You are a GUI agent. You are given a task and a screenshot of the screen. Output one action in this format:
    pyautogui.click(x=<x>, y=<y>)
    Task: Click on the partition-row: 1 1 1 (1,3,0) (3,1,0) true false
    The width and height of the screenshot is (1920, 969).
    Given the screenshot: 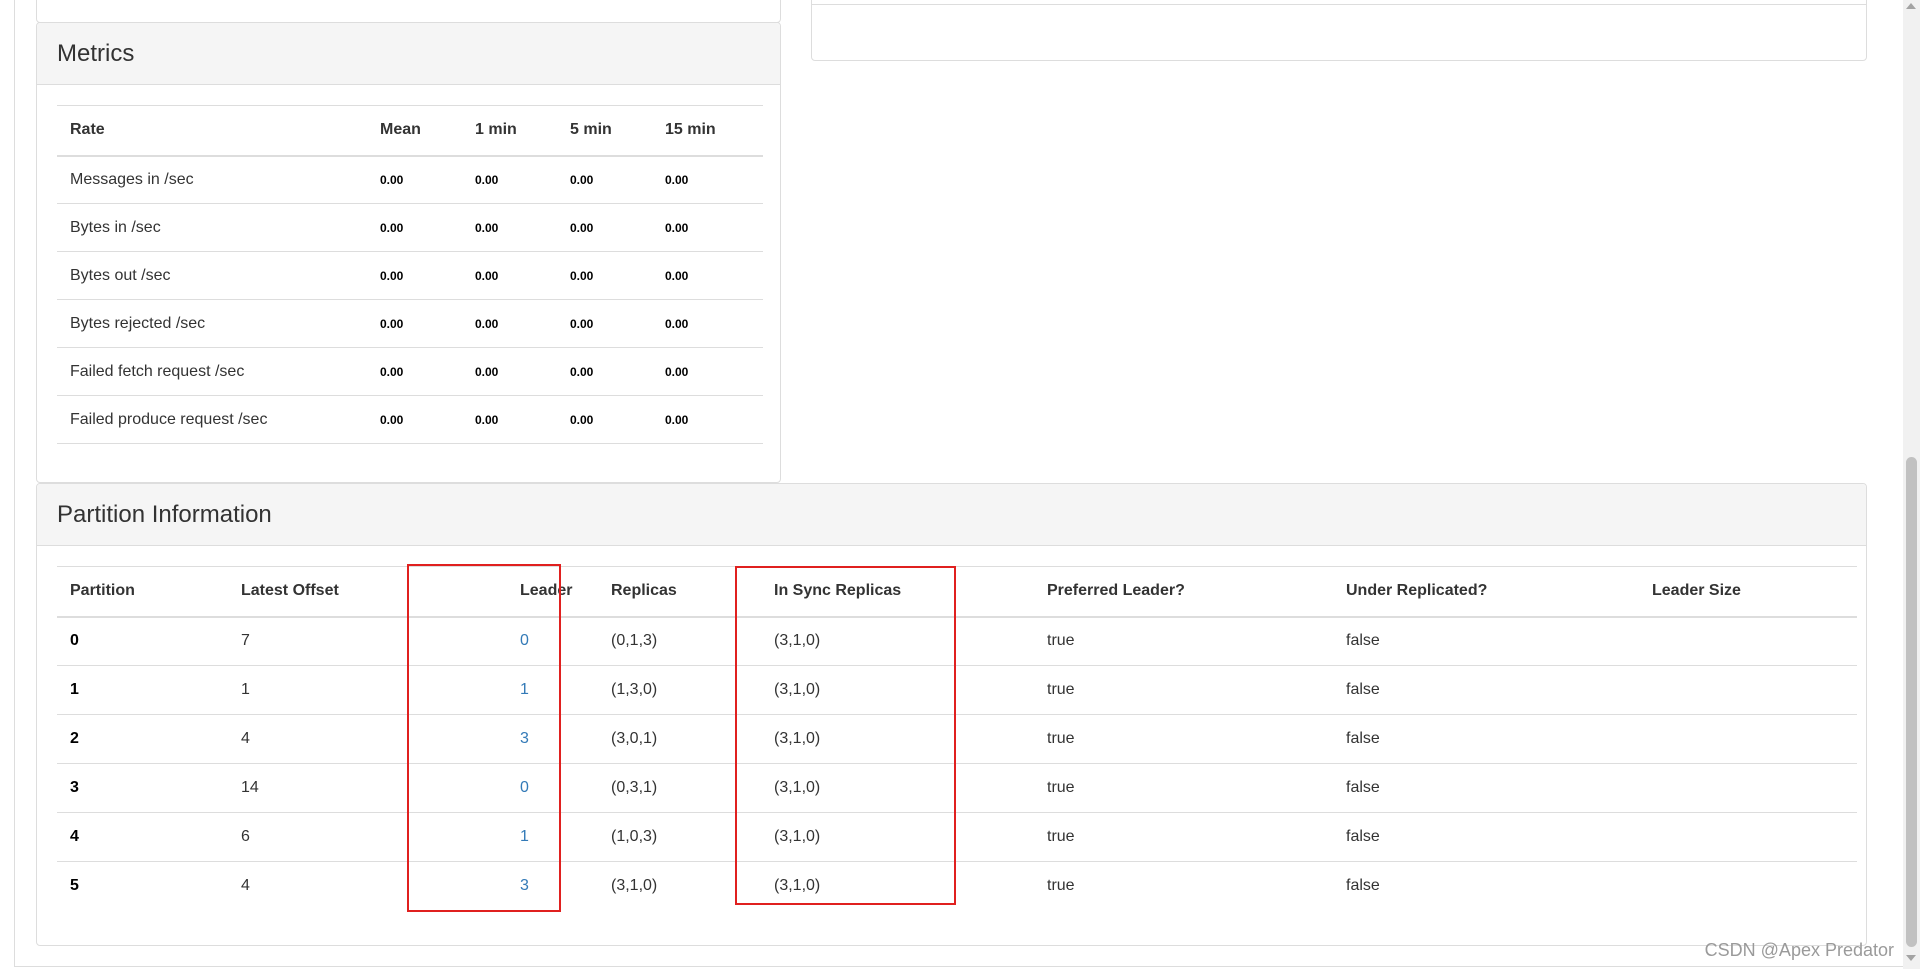 What is the action you would take?
    pyautogui.click(x=957, y=690)
    